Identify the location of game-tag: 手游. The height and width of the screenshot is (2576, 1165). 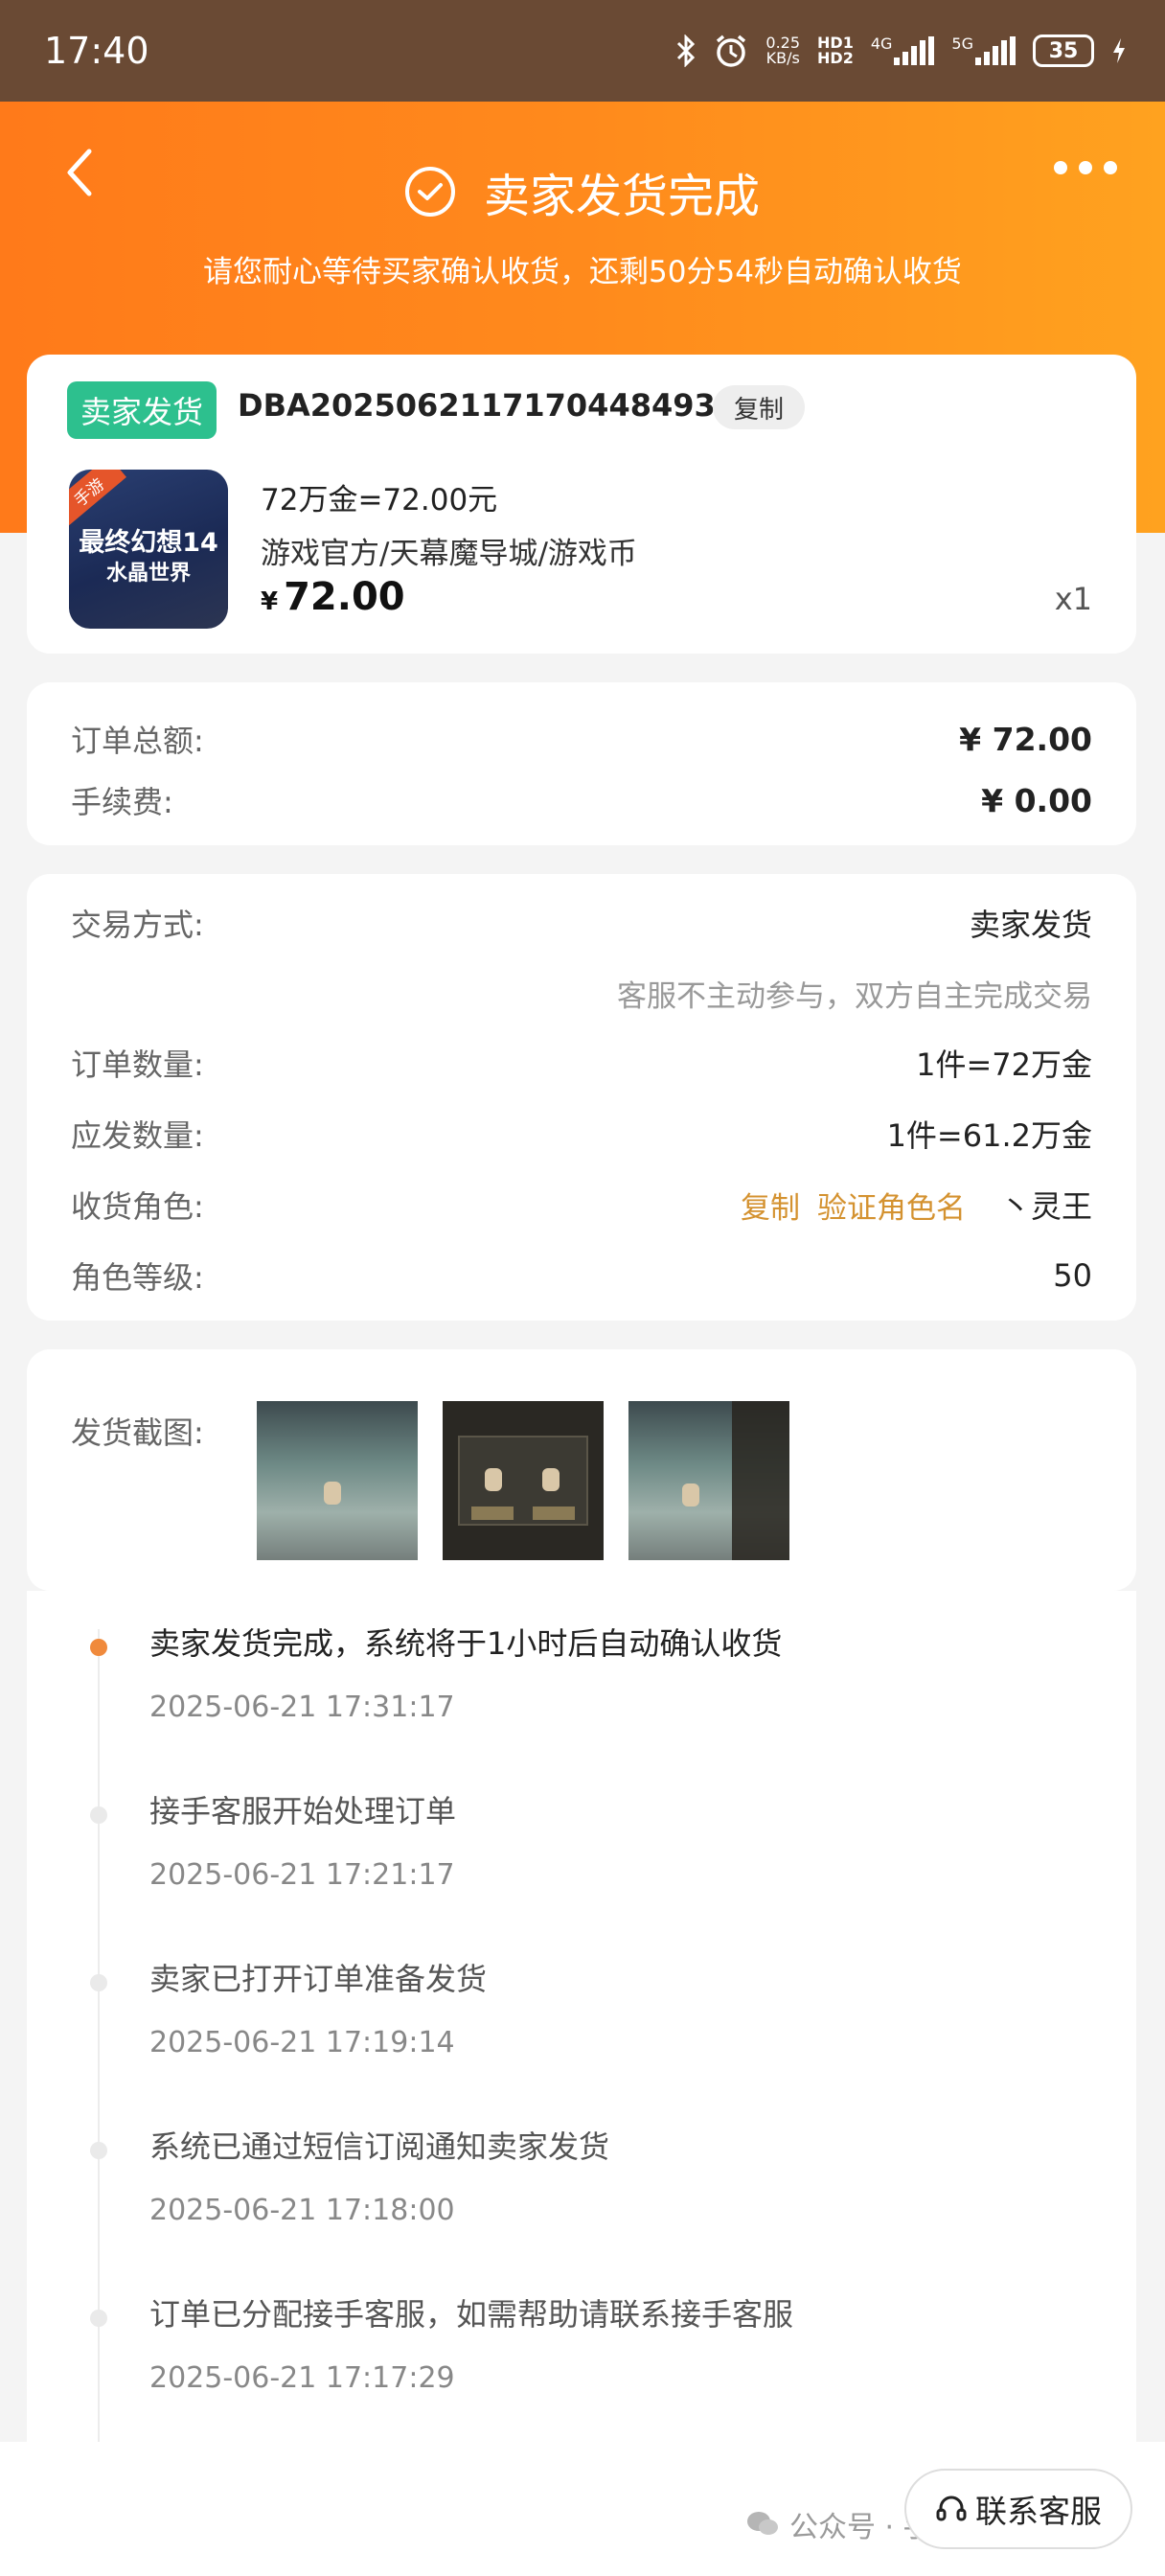
(97, 498).